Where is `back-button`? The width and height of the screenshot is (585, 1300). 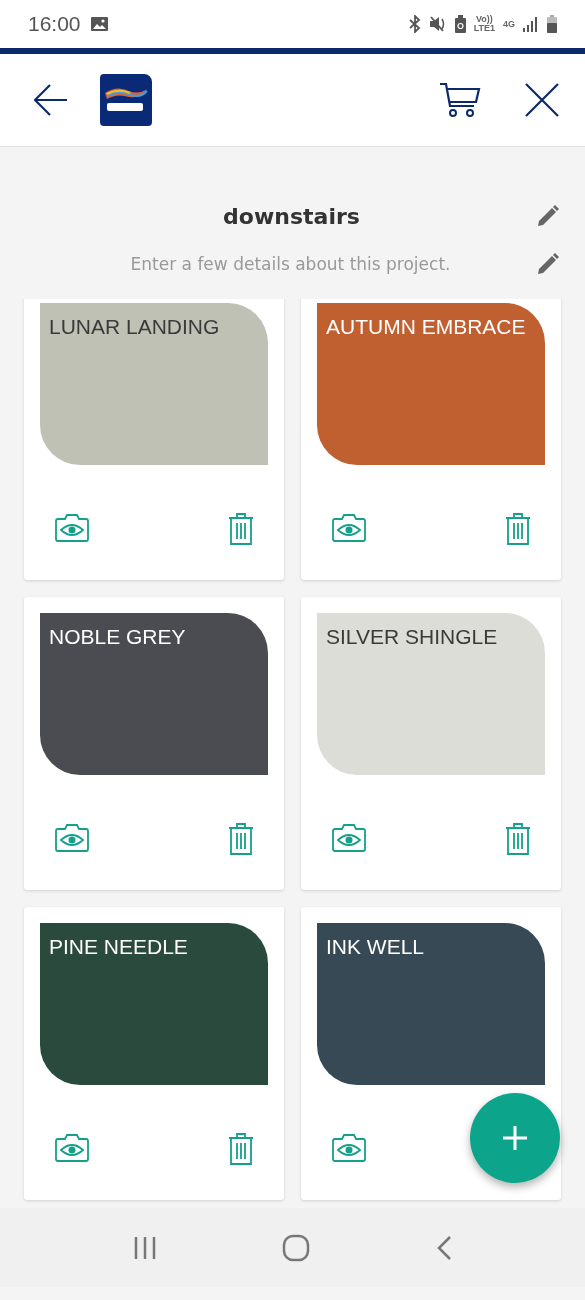
back-button is located at coordinates (51, 100).